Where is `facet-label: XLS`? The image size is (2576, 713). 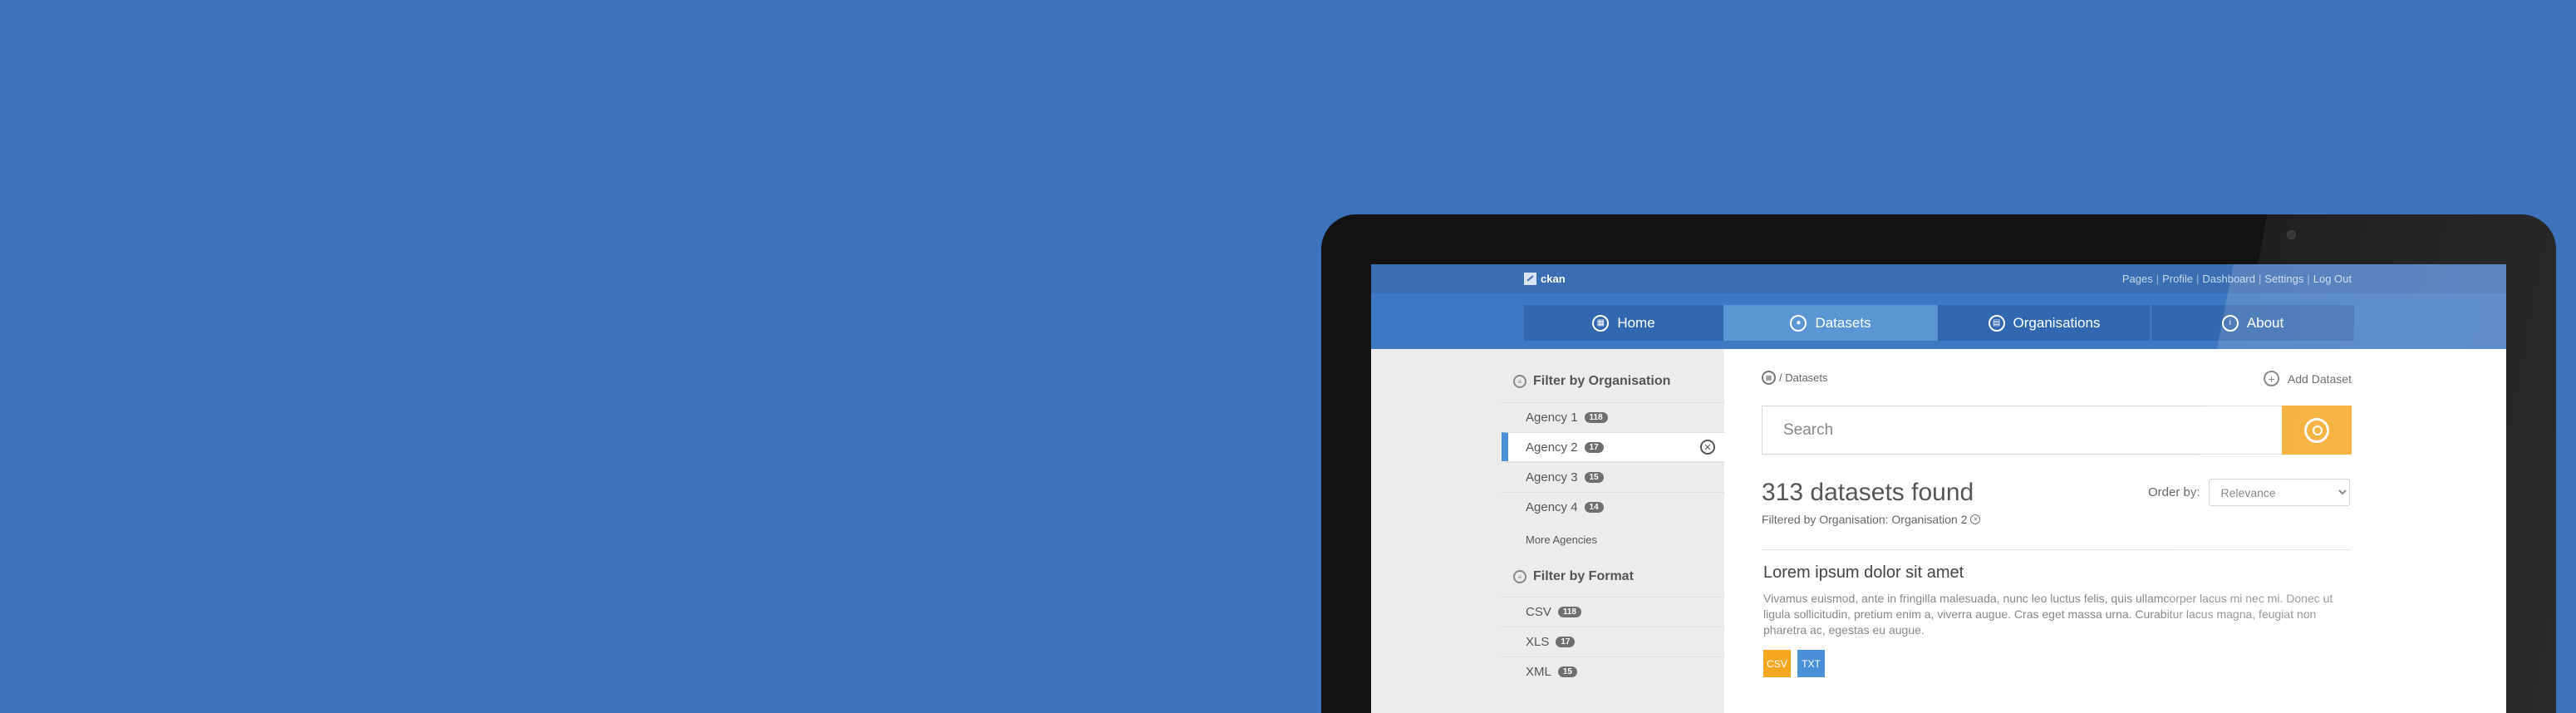
facet-label: XLS is located at coordinates (1538, 641).